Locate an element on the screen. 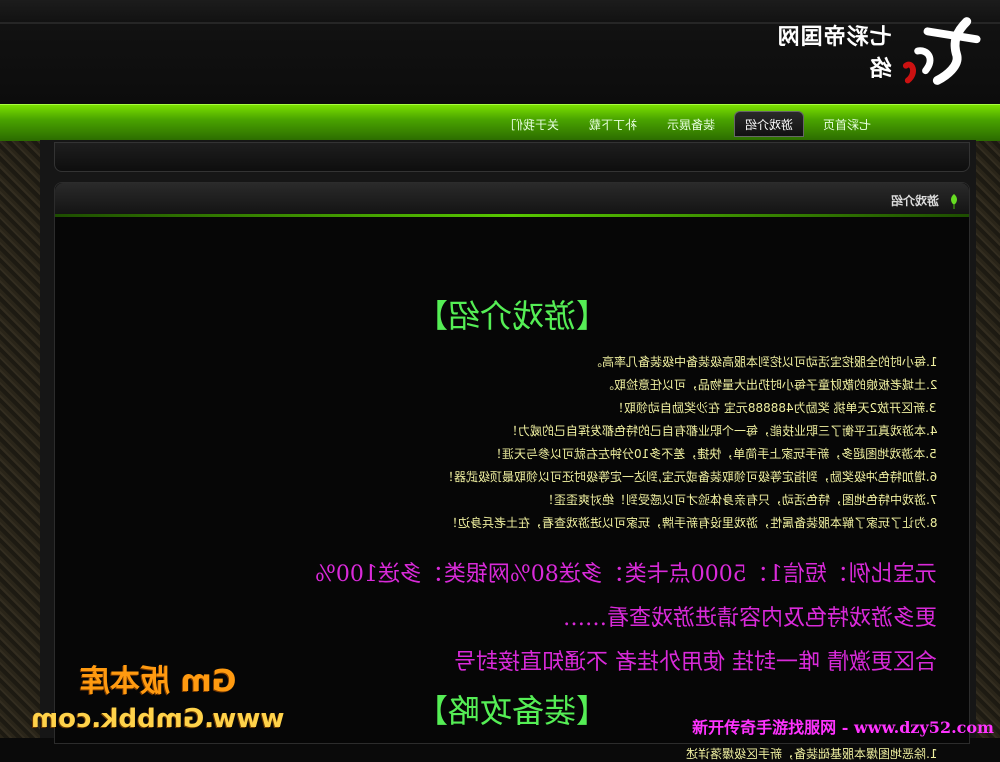 The width and height of the screenshot is (1000, 762). nav-items: 关于我们 补丁下载 装备展示 游戏介绍 七彩首页 is located at coordinates (691, 124).